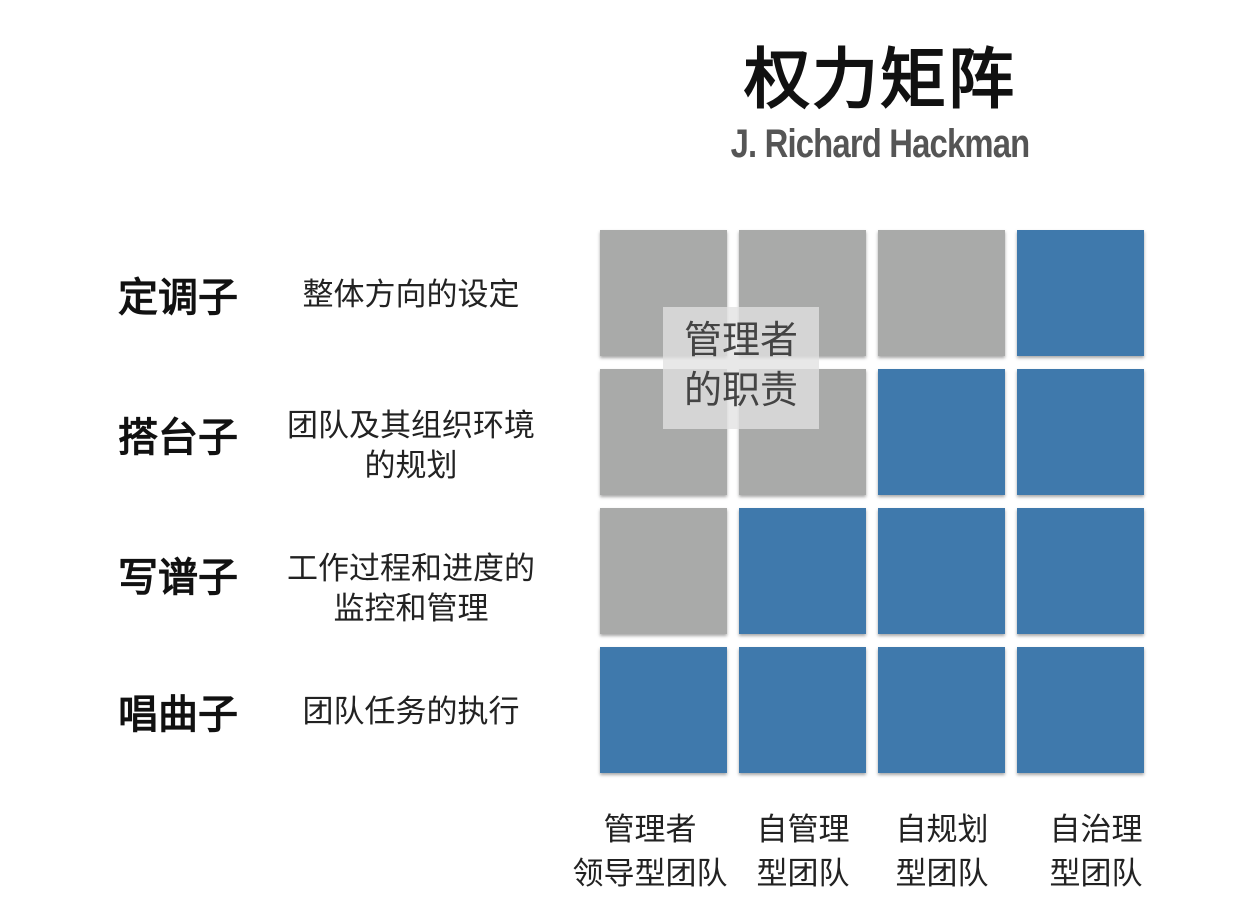  Describe the element at coordinates (411, 589) in the screenshot. I see `row-desc-monitoring: 工作过程和进度的 监控和管理` at that location.